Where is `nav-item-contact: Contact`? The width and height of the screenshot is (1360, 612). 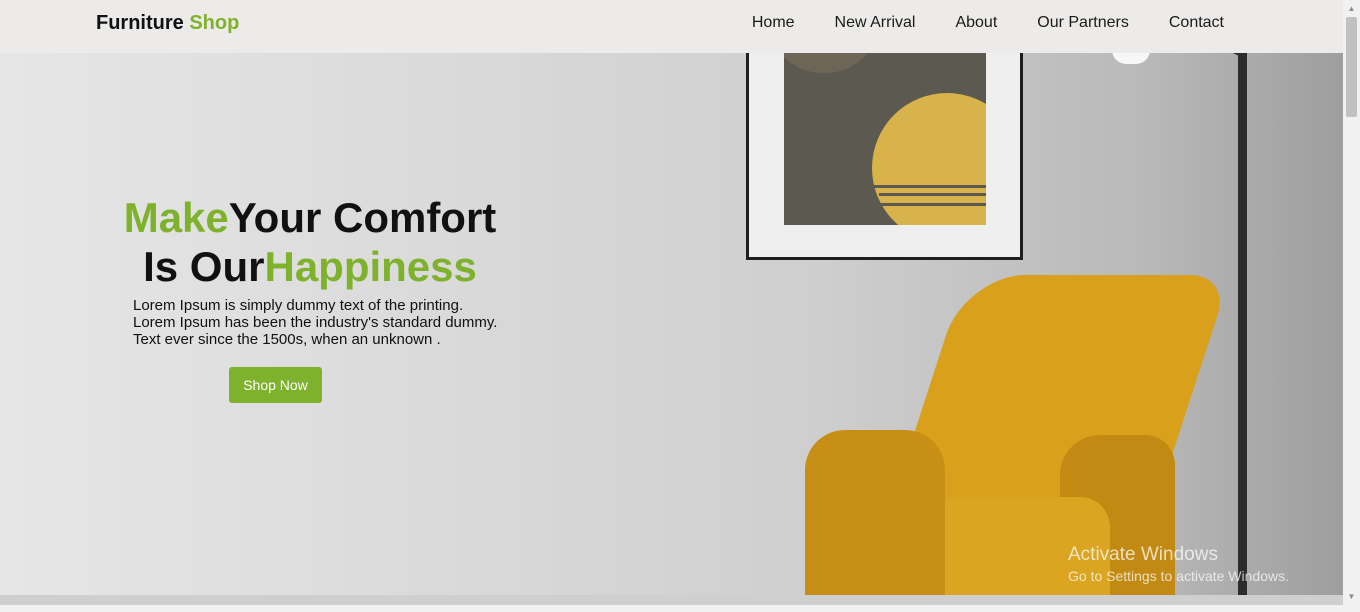
nav-item-contact: Contact is located at coordinates (1196, 23).